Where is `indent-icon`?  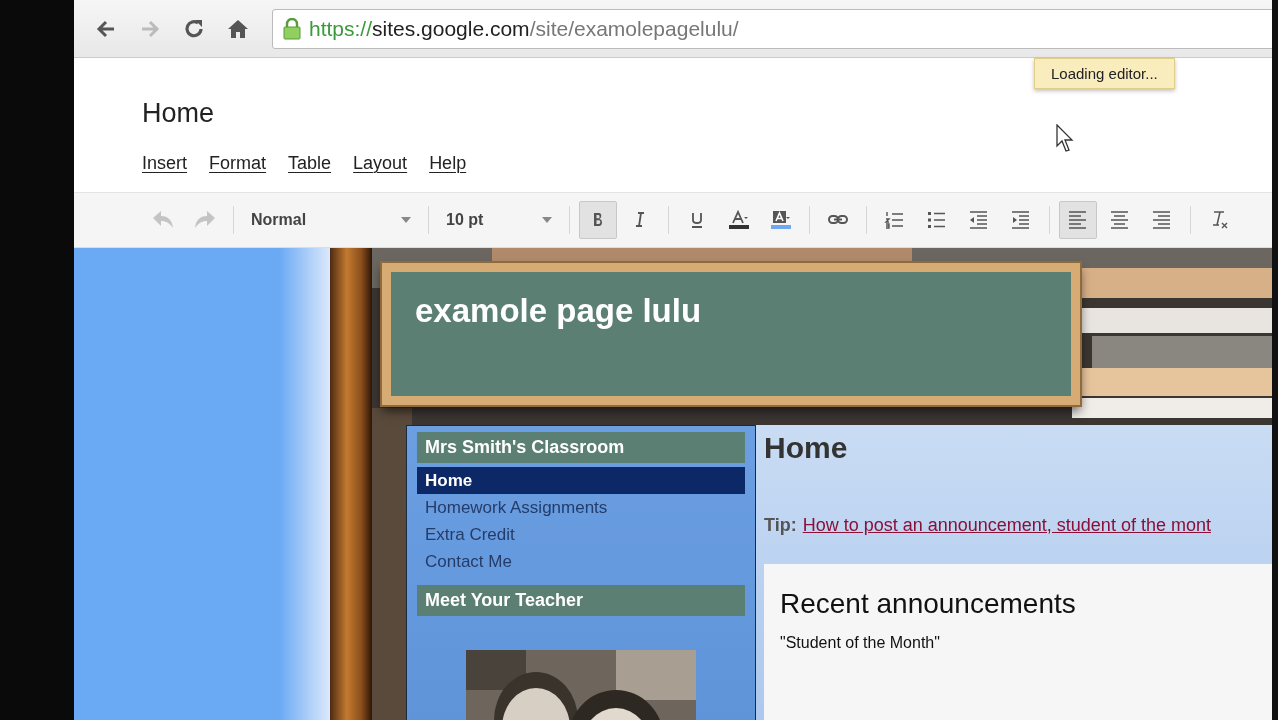
indent-icon is located at coordinates (1021, 220).